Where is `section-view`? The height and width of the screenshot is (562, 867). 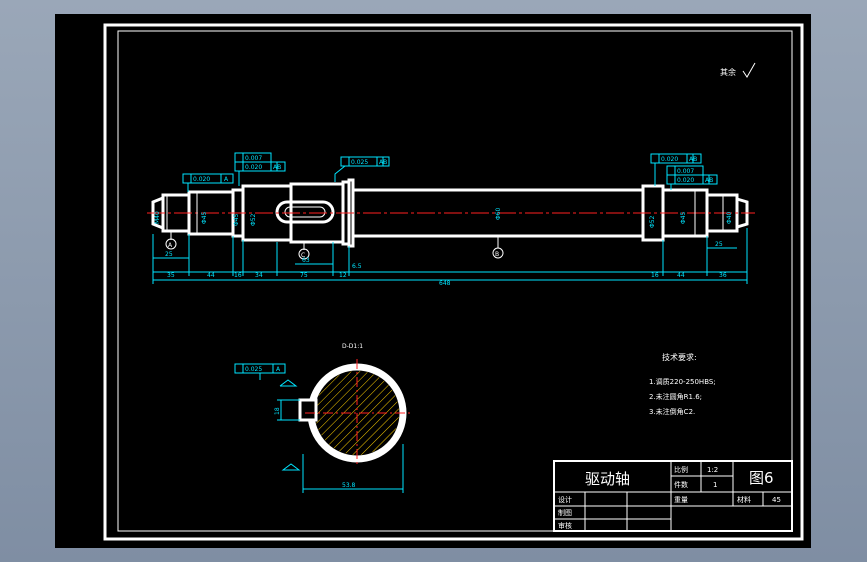
section-view is located at coordinates (354, 412).